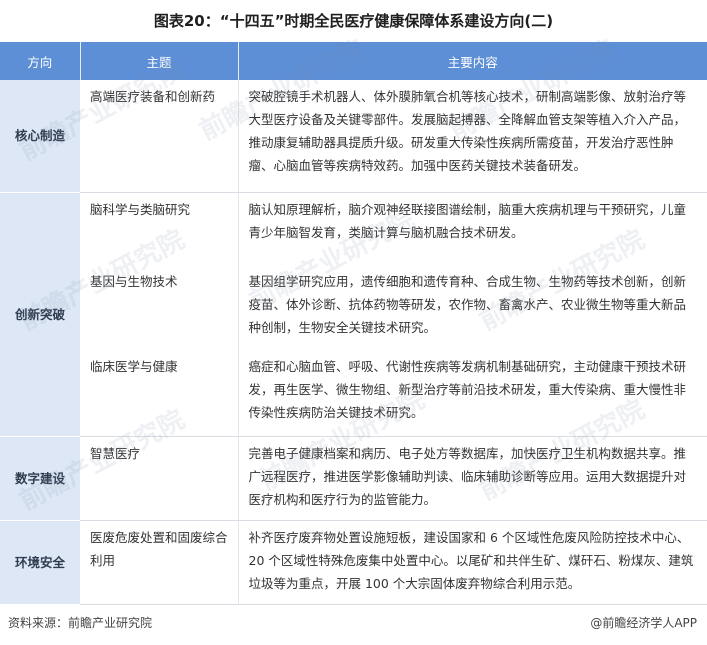 The image size is (707, 645). What do you see at coordinates (159, 61) in the screenshot?
I see `column-header-topic: 主题` at bounding box center [159, 61].